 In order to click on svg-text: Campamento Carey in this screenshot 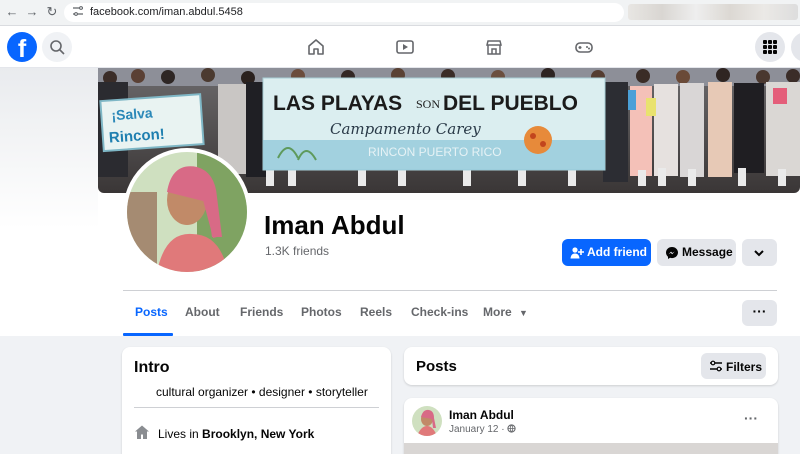, I will do `click(405, 129)`.